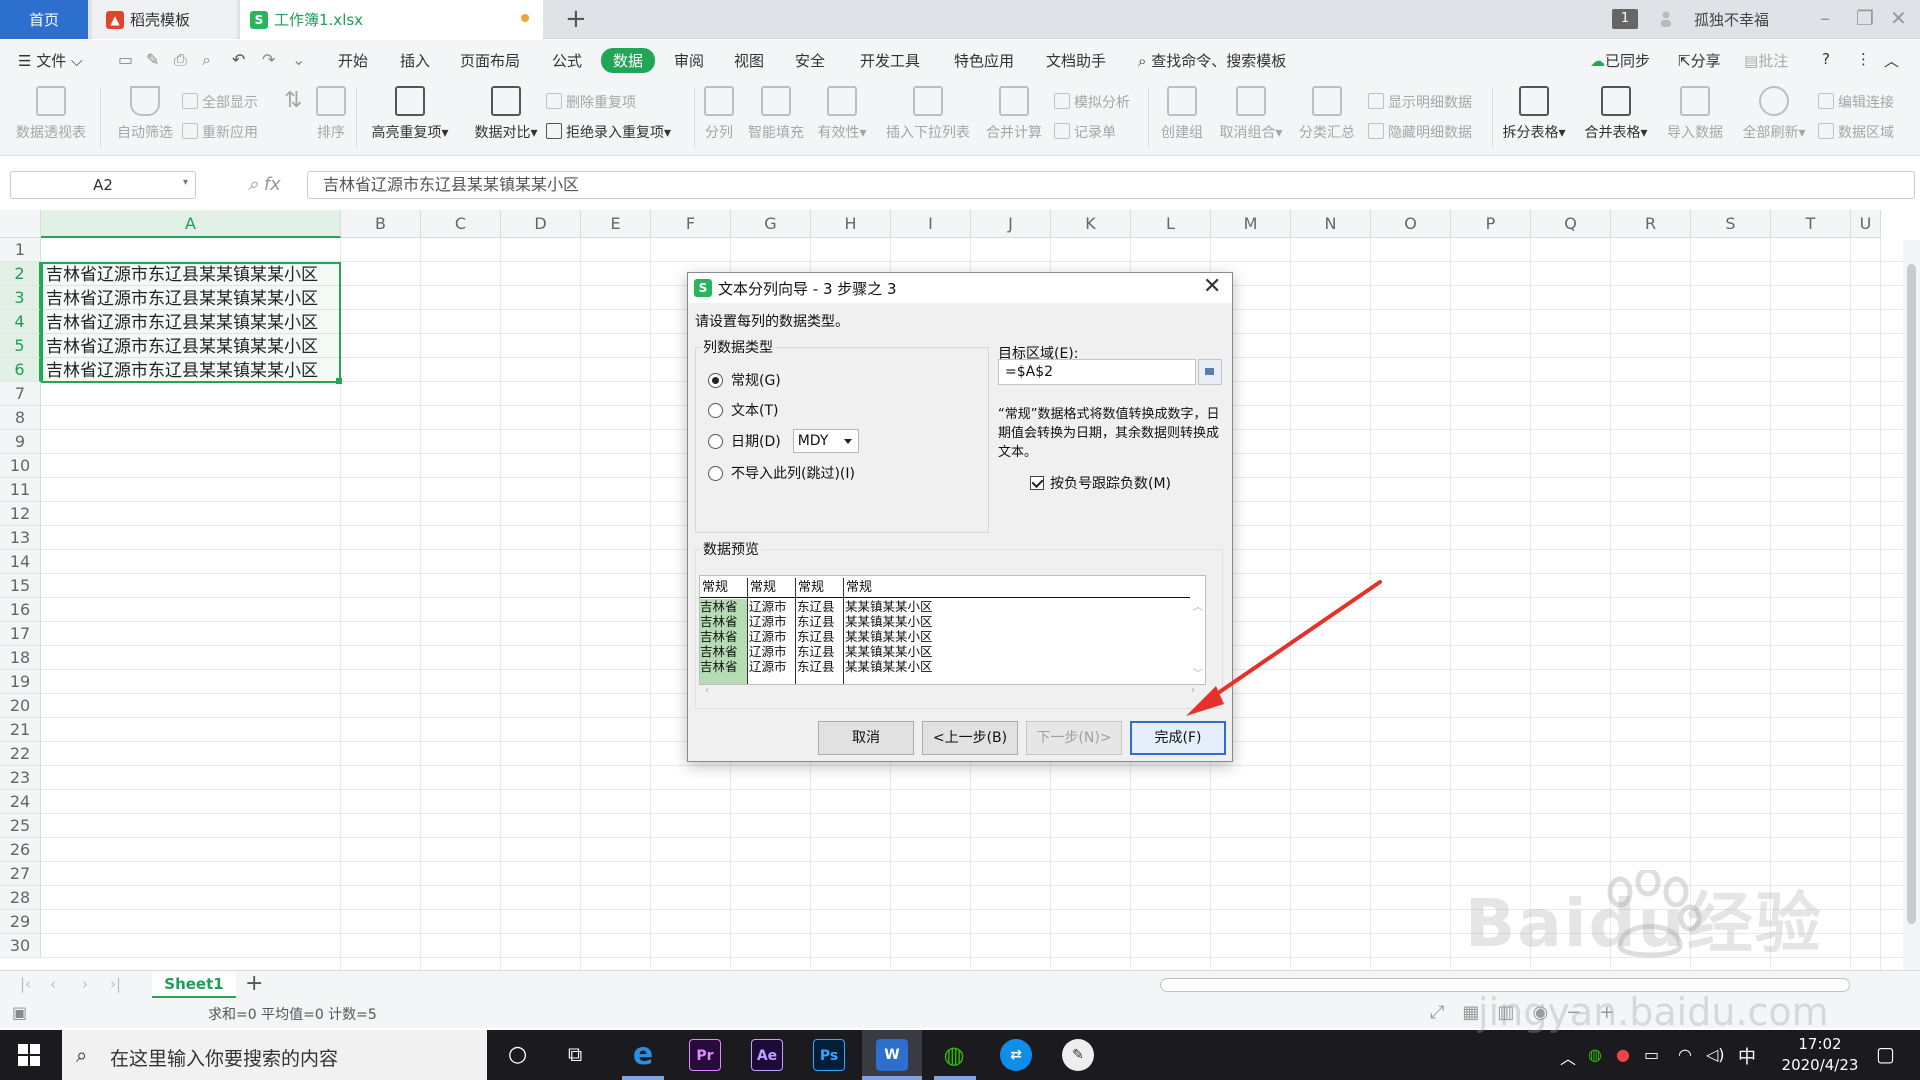  What do you see at coordinates (20, 490) in the screenshot?
I see `row-header-11: 11` at bounding box center [20, 490].